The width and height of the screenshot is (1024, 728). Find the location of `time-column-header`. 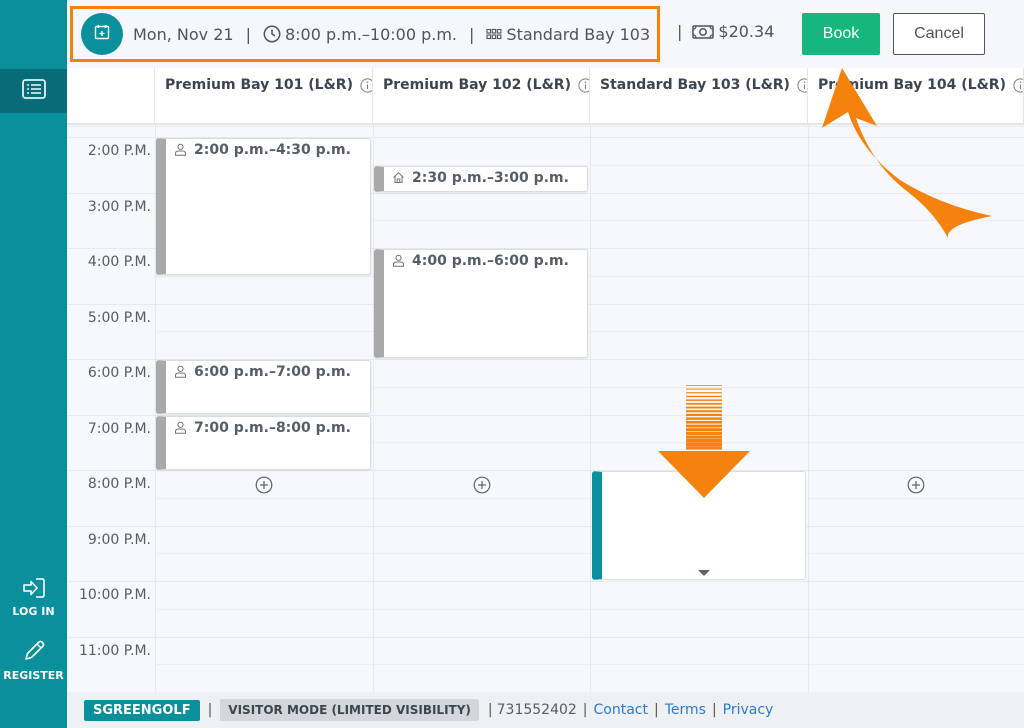

time-column-header is located at coordinates (111, 96).